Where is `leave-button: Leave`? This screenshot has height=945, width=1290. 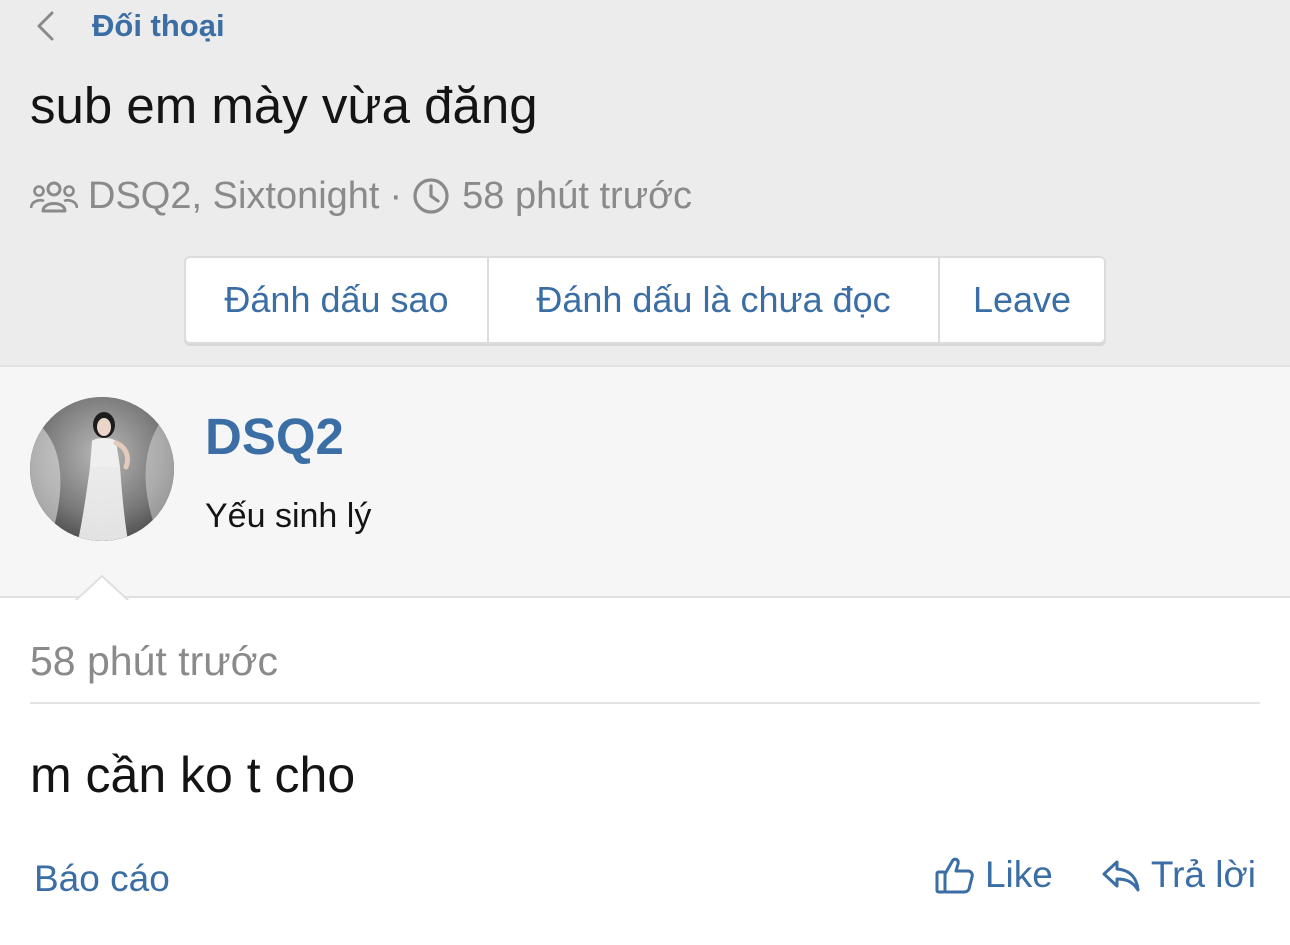
leave-button: Leave is located at coordinates (1022, 300).